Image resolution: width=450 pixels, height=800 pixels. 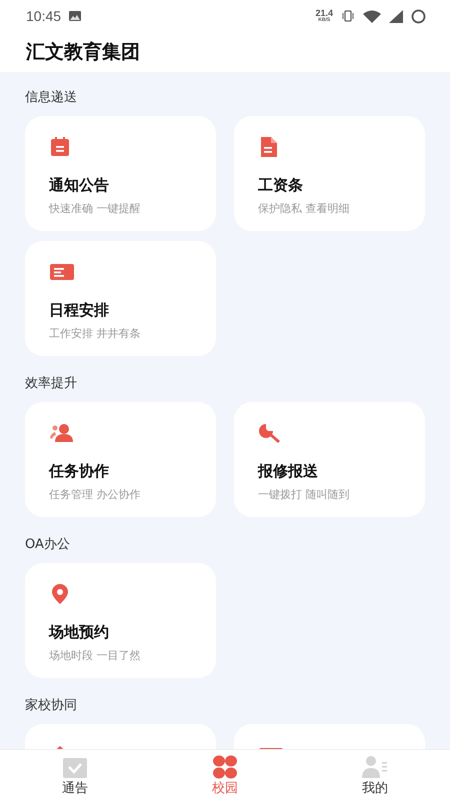 What do you see at coordinates (372, 16) in the screenshot?
I see `wifi-icon` at bounding box center [372, 16].